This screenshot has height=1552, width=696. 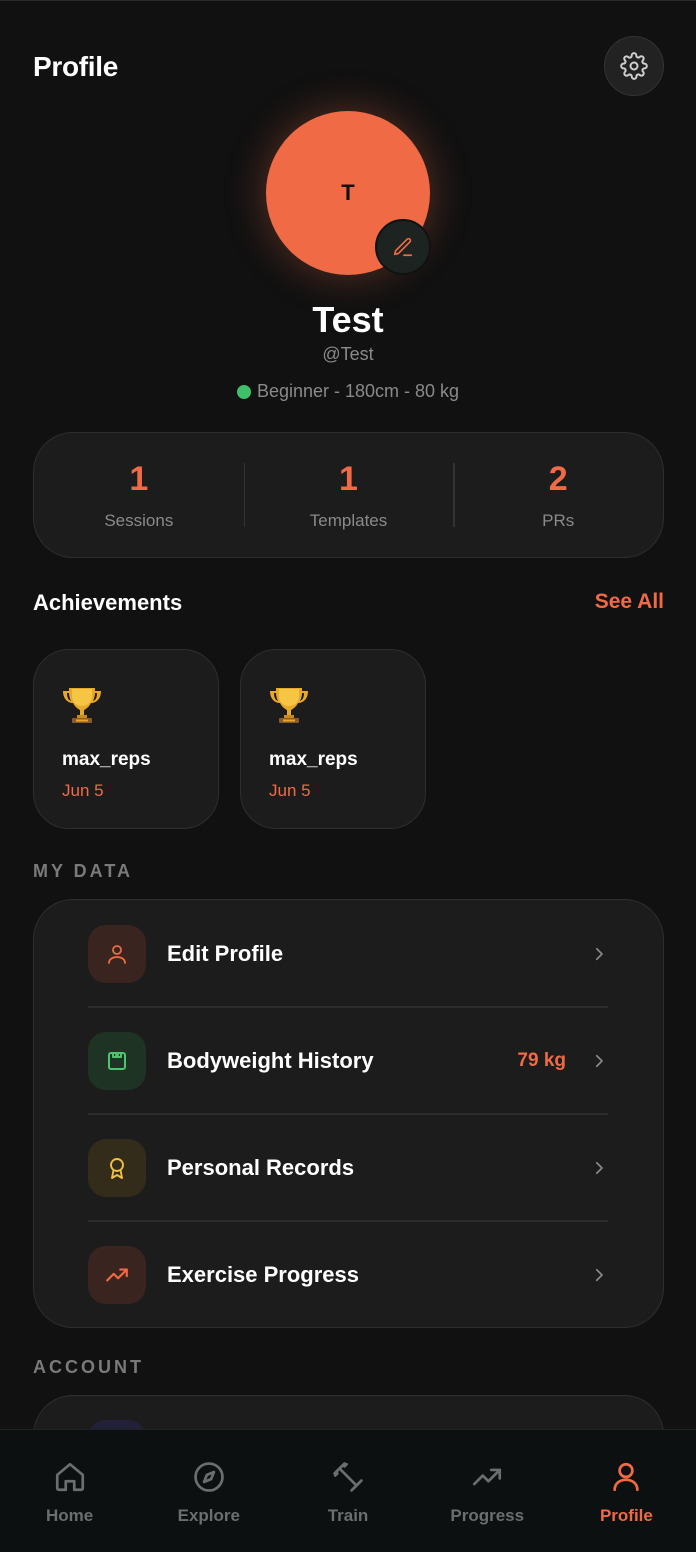 I want to click on edit-avatar-button, so click(x=403, y=247).